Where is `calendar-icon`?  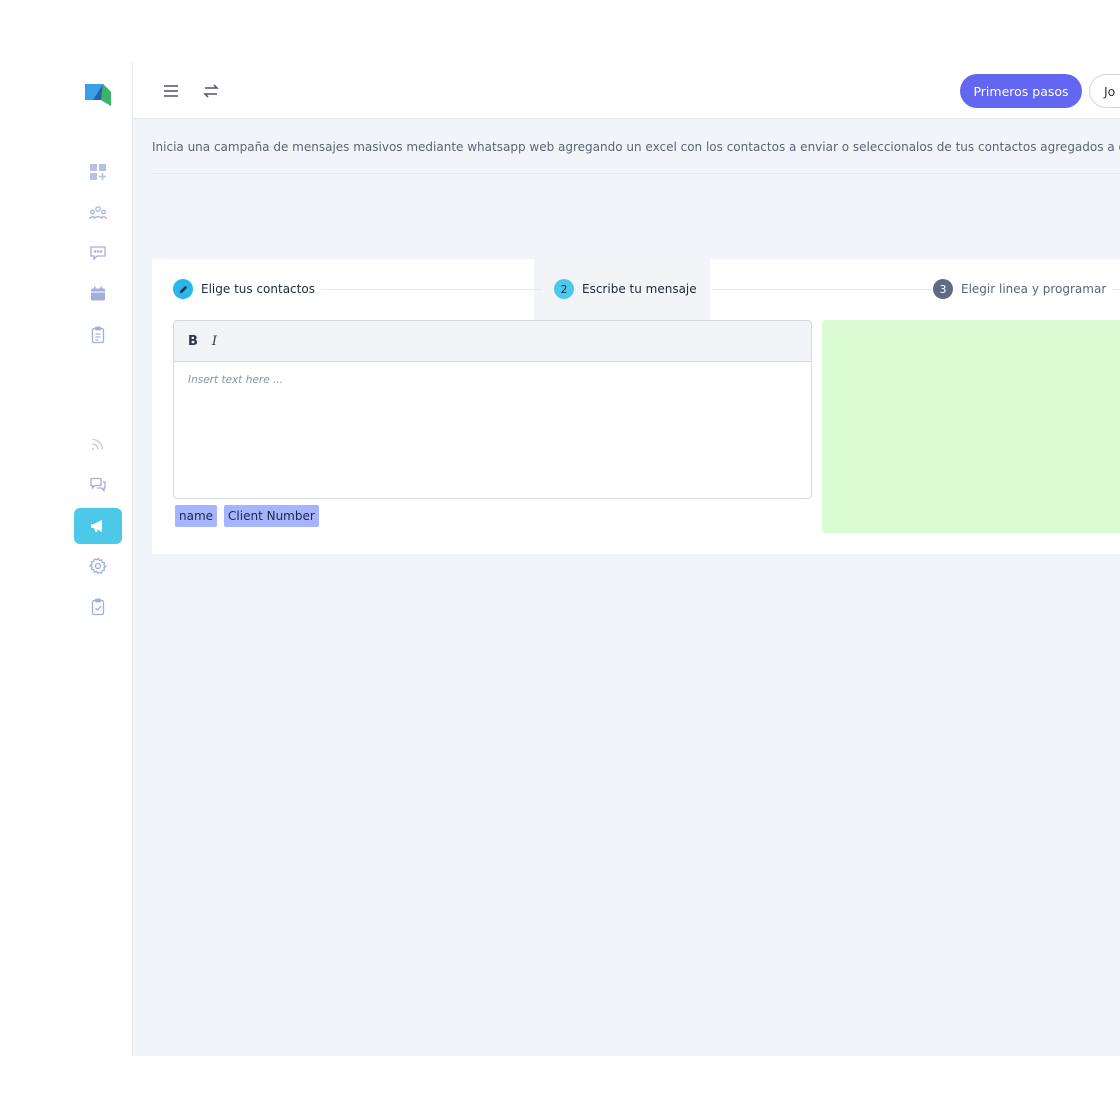
calendar-icon is located at coordinates (98, 293).